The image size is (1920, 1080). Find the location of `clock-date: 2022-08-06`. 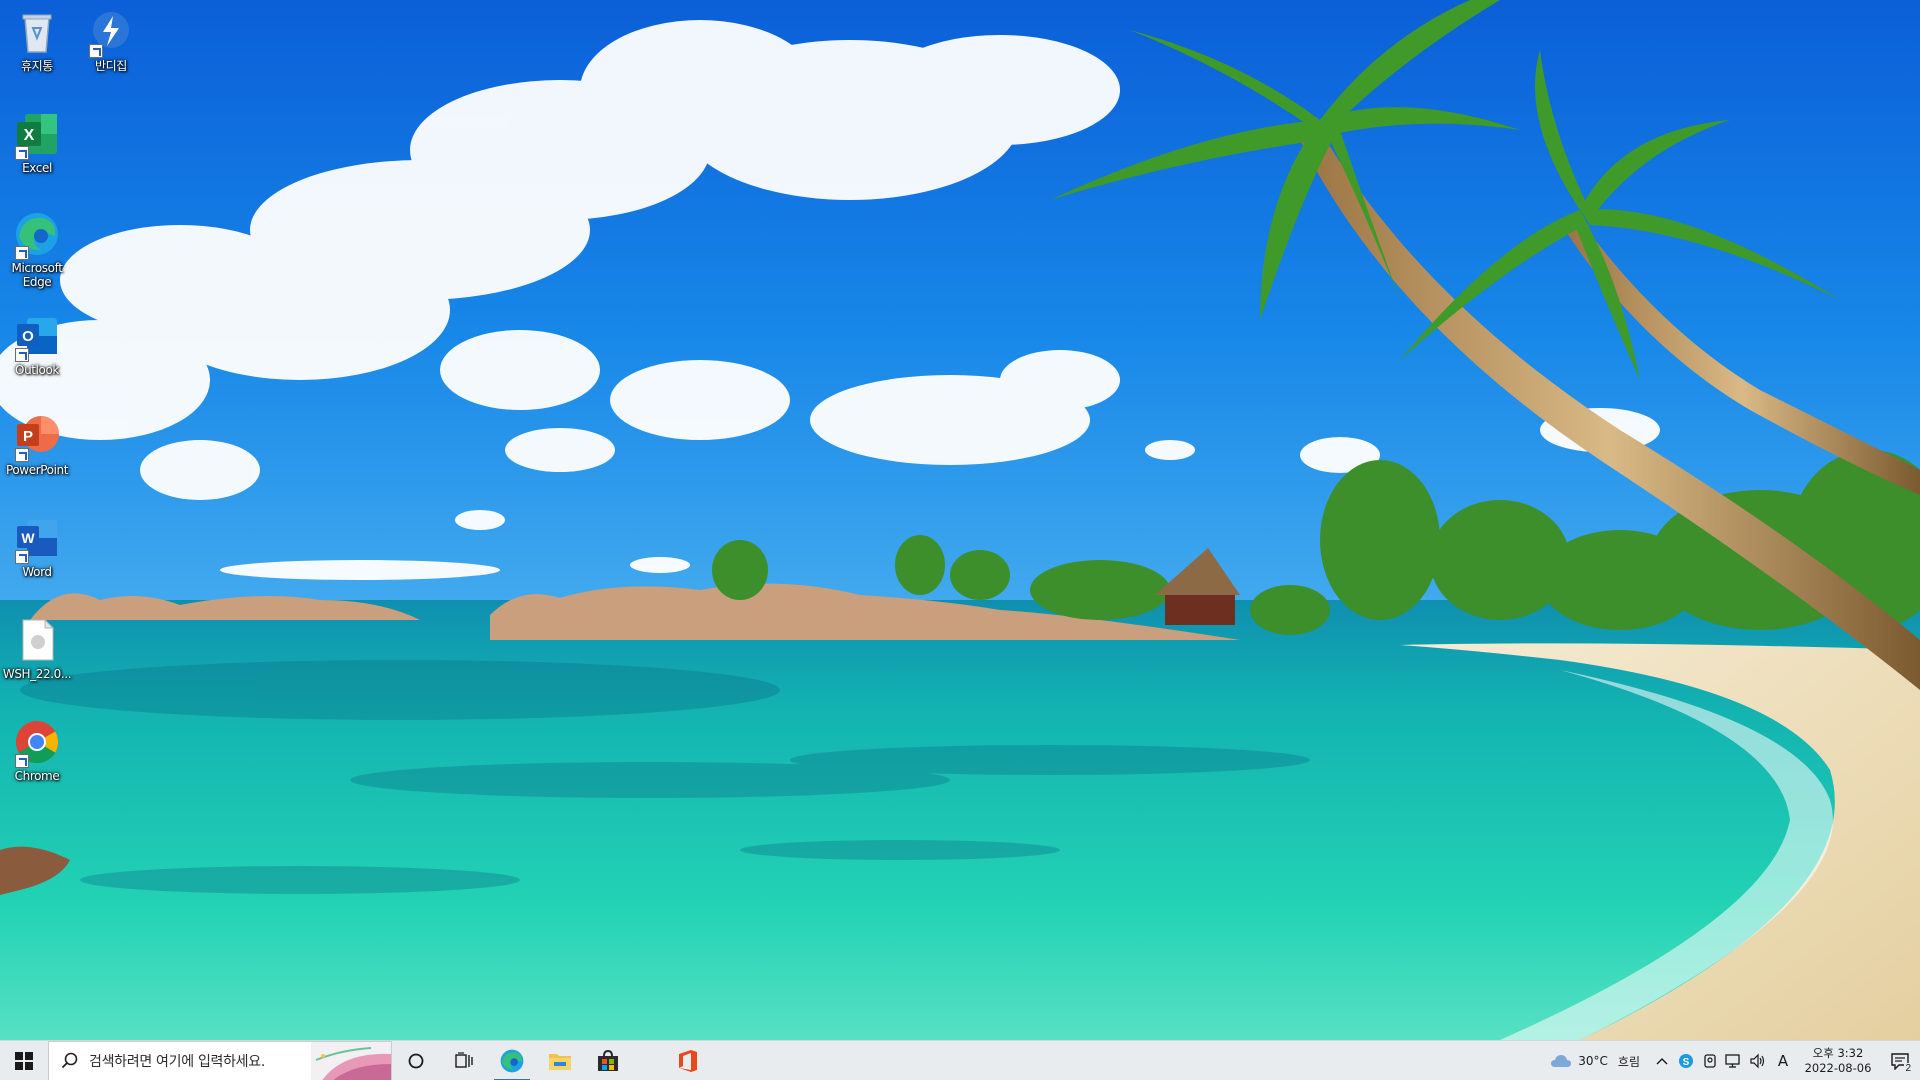

clock-date: 2022-08-06 is located at coordinates (1838, 1068).